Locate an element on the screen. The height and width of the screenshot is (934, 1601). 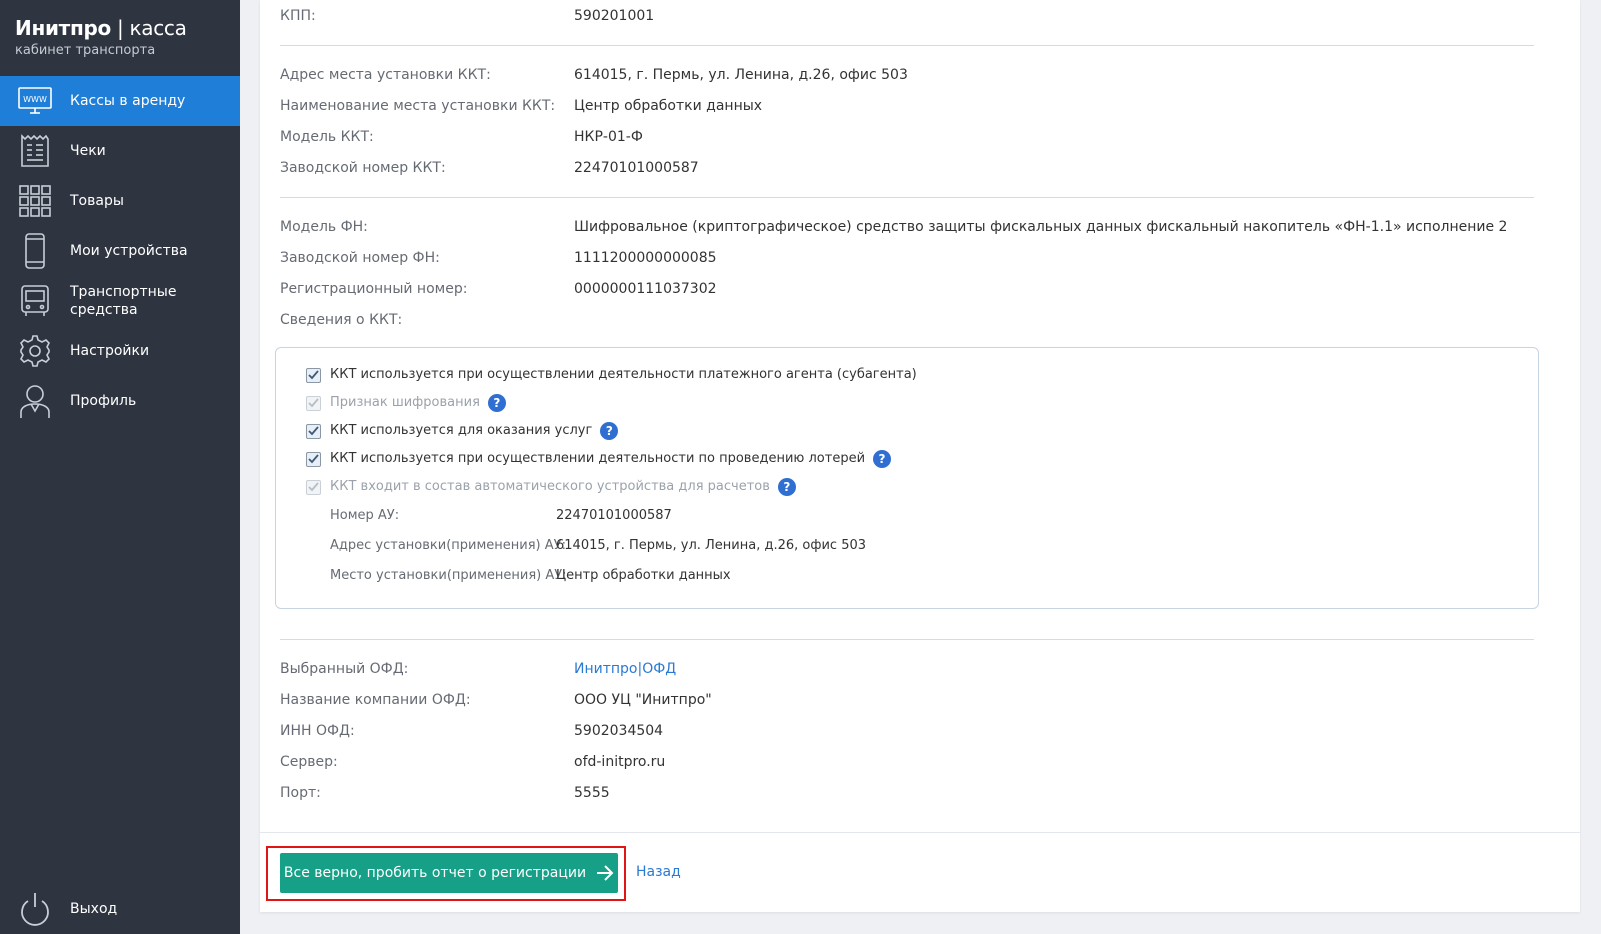
confirm-registration-button: Все верно, пробить отчет о регистрации is located at coordinates (449, 873).